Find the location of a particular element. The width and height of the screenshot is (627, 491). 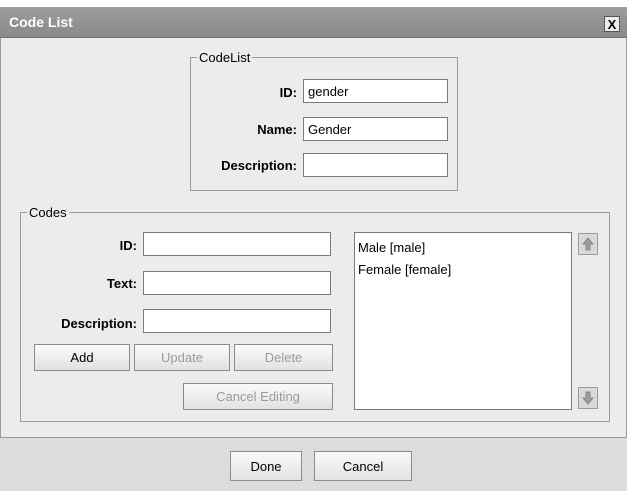

update-code-button: Update is located at coordinates (182, 357).